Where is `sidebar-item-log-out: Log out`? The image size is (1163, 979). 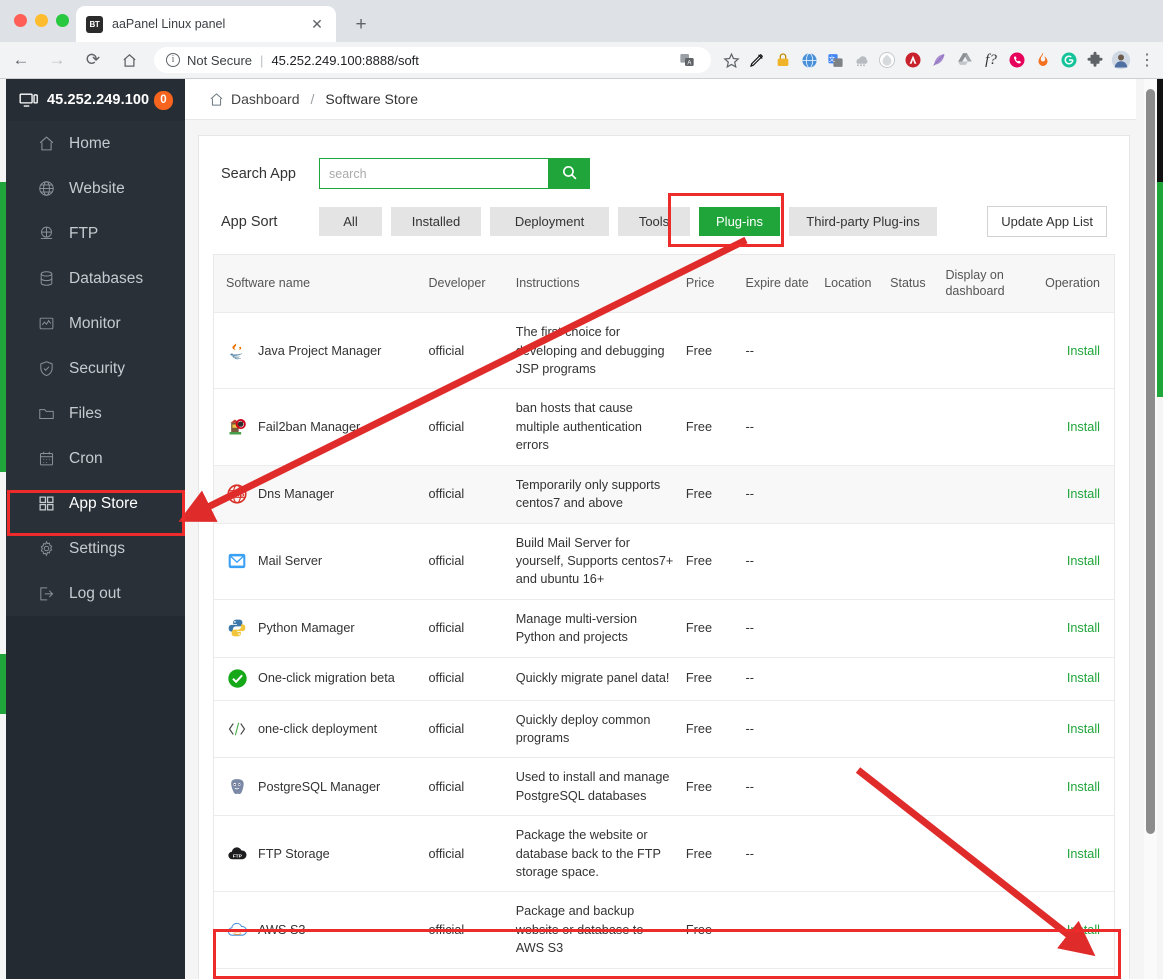 sidebar-item-log-out: Log out is located at coordinates (95, 593).